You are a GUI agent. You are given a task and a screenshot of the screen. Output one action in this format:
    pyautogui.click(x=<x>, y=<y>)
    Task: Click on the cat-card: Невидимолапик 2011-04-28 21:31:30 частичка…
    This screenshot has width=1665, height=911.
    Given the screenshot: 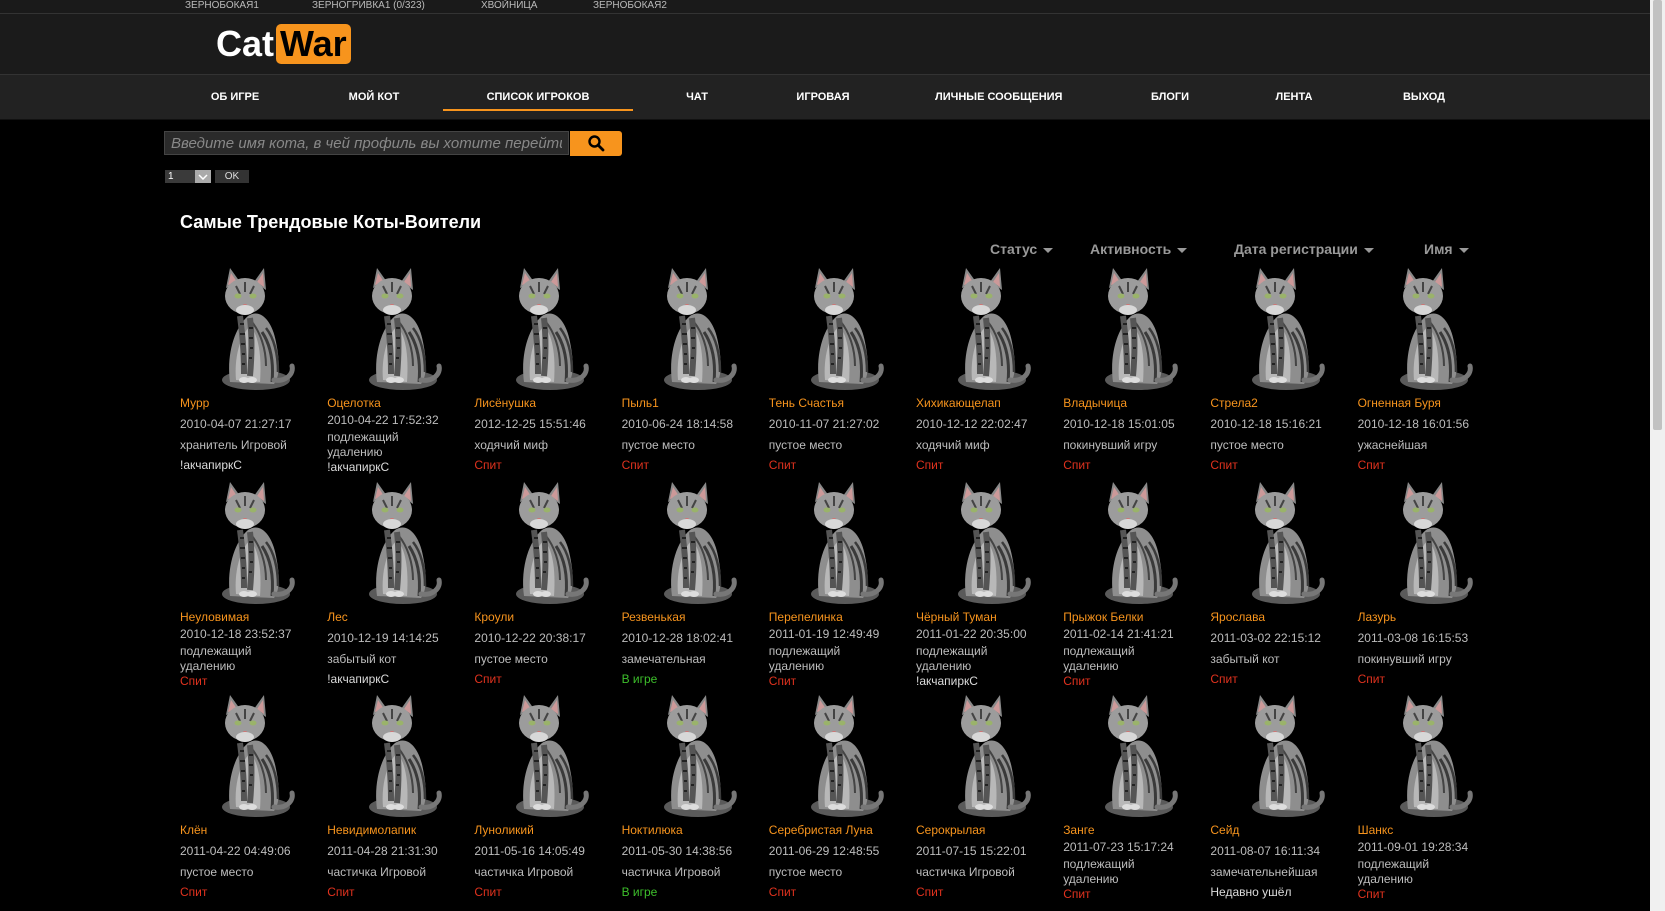 What is the action you would take?
    pyautogui.click(x=397, y=794)
    